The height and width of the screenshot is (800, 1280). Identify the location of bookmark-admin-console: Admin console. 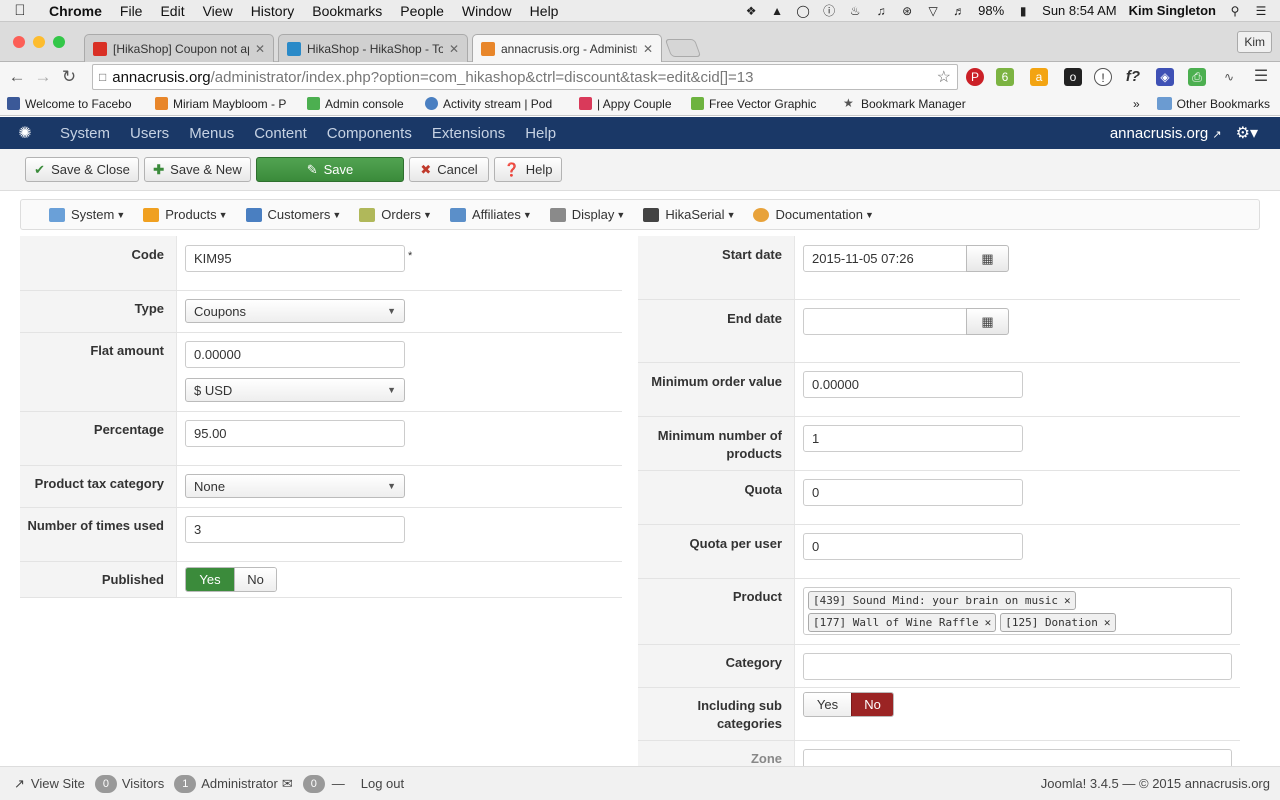
(359, 104).